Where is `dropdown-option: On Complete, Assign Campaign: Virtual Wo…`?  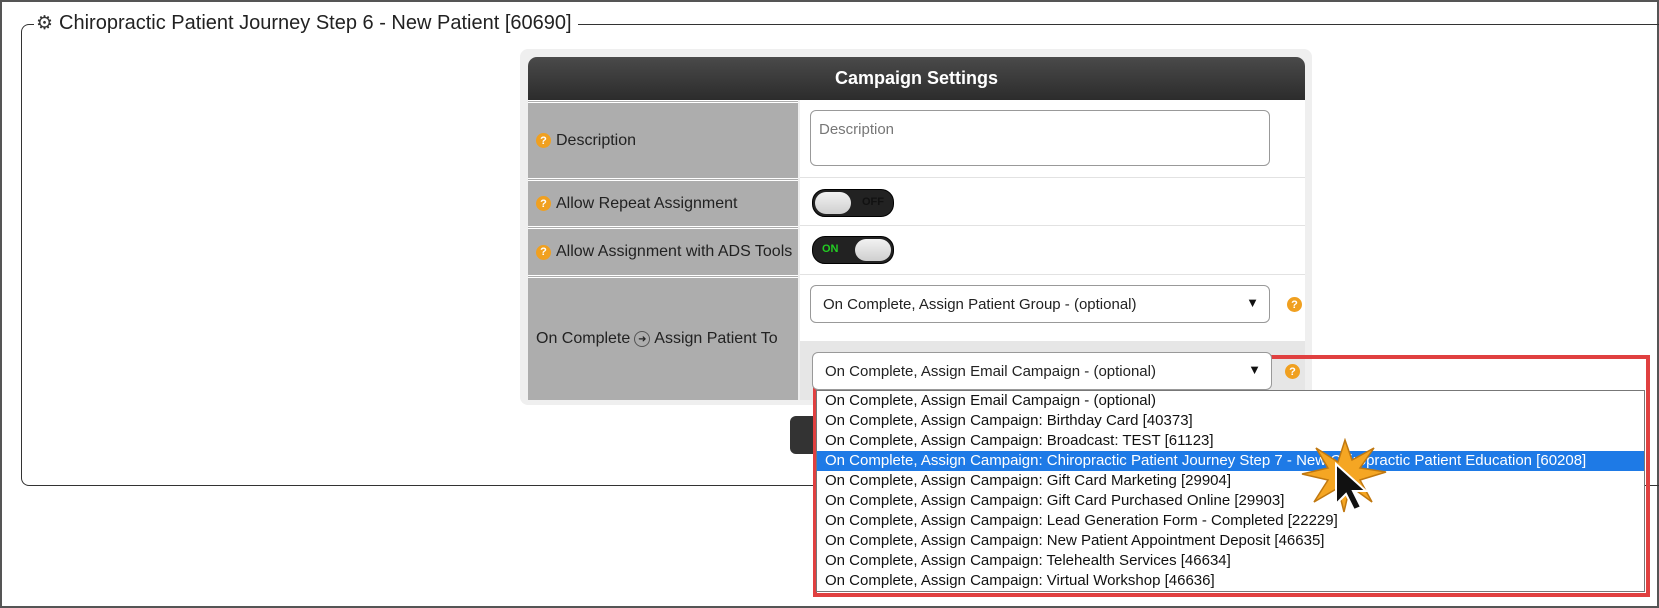
dropdown-option: On Complete, Assign Campaign: Virtual Wo… is located at coordinates (1230, 581).